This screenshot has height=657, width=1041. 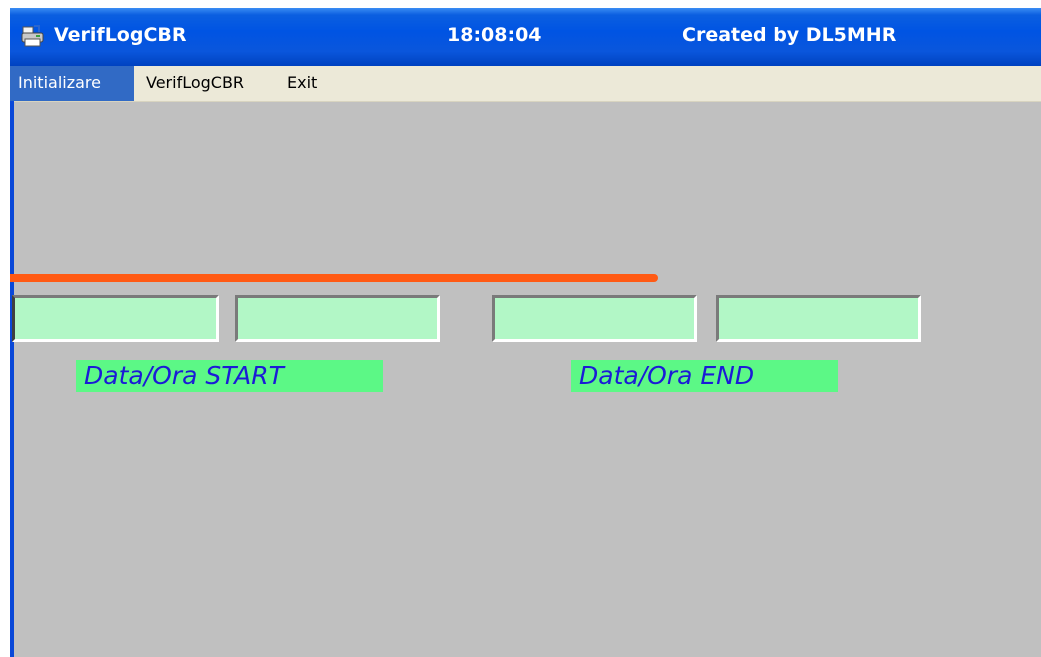 I want to click on end-datetime-label: Data/Ora END, so click(x=704, y=376).